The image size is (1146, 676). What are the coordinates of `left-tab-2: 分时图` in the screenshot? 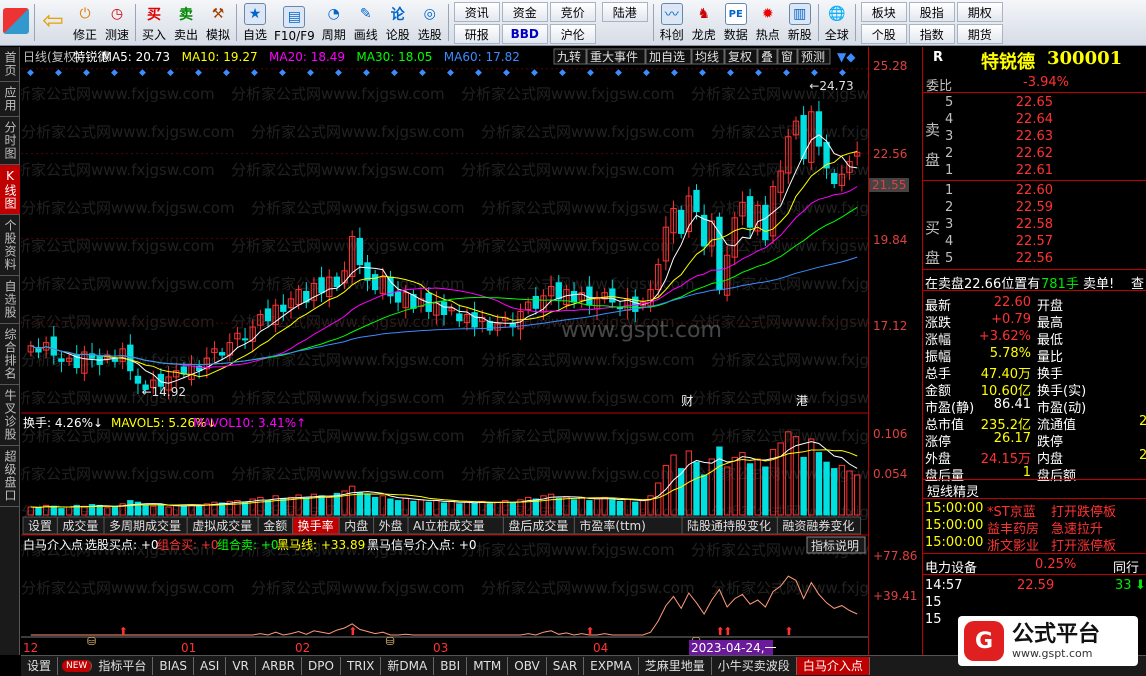 It's located at (10, 141).